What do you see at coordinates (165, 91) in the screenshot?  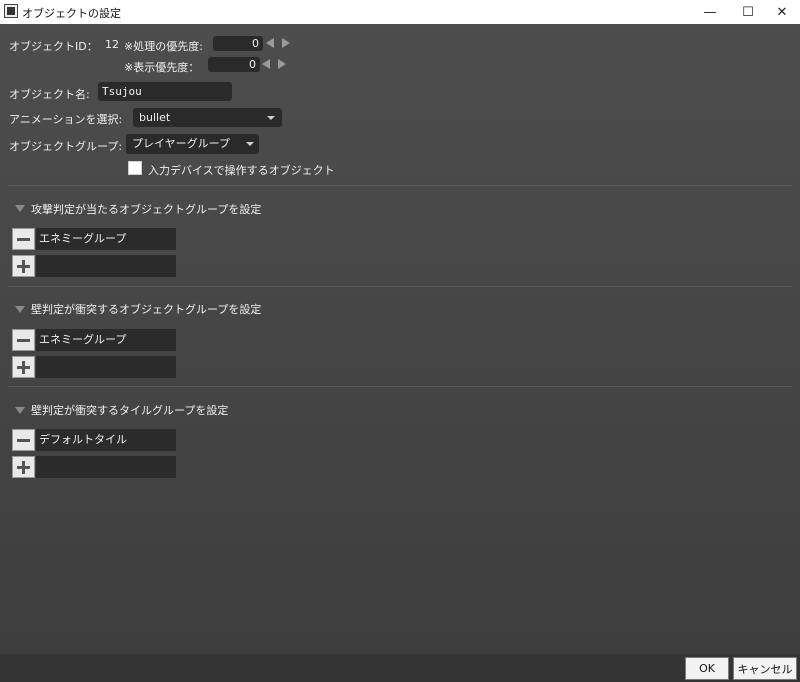 I see `object-name-input: Tsujou` at bounding box center [165, 91].